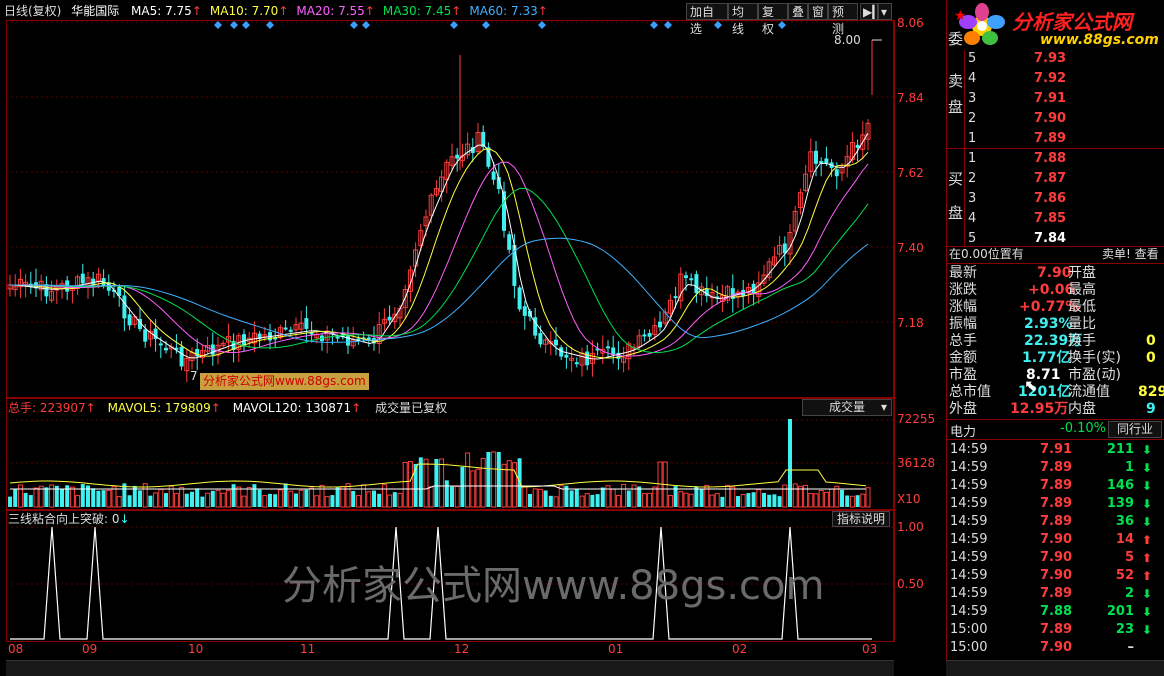 The width and height of the screenshot is (1164, 676). Describe the element at coordinates (972, 158) in the screenshot. I see `bid-level: 1` at that location.